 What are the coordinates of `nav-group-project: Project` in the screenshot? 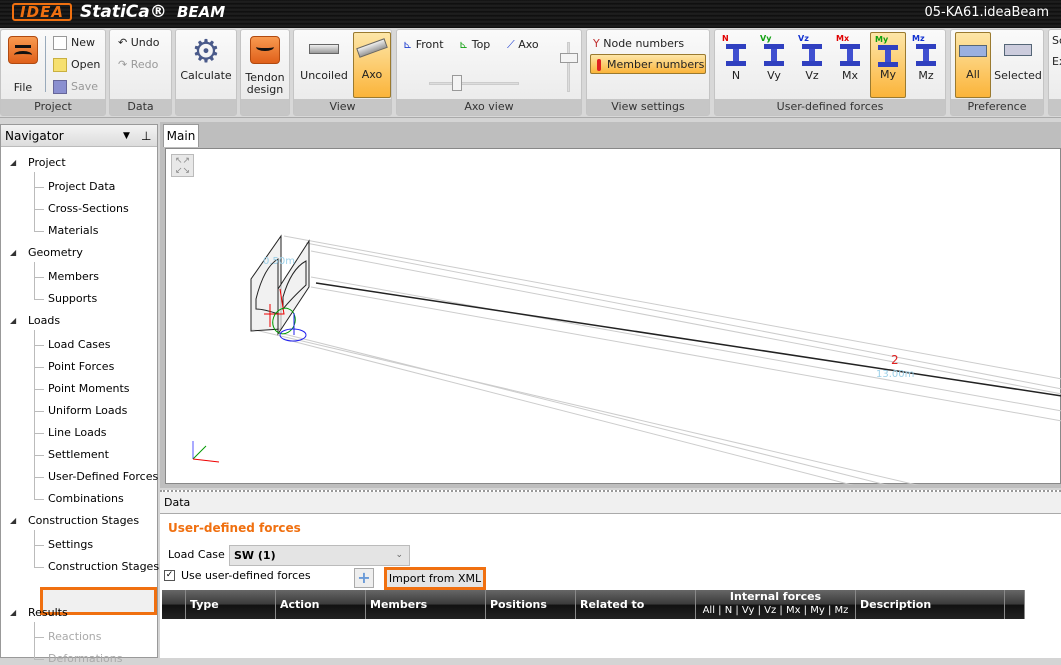 It's located at (47, 162).